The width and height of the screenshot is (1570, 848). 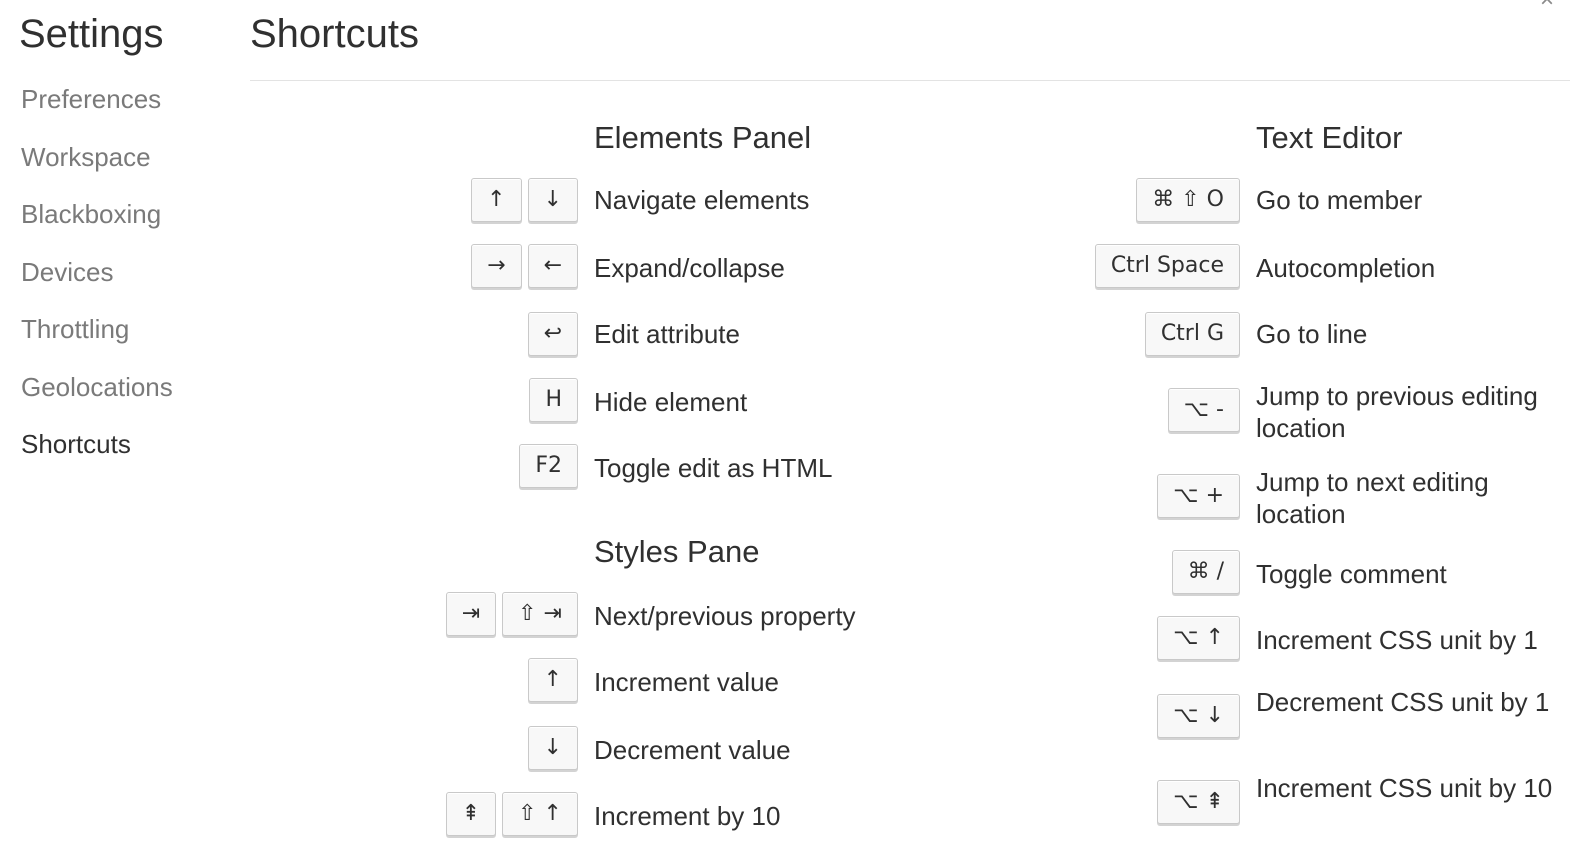 I want to click on key-combo: ⌘ ⇧ O, so click(x=1188, y=200).